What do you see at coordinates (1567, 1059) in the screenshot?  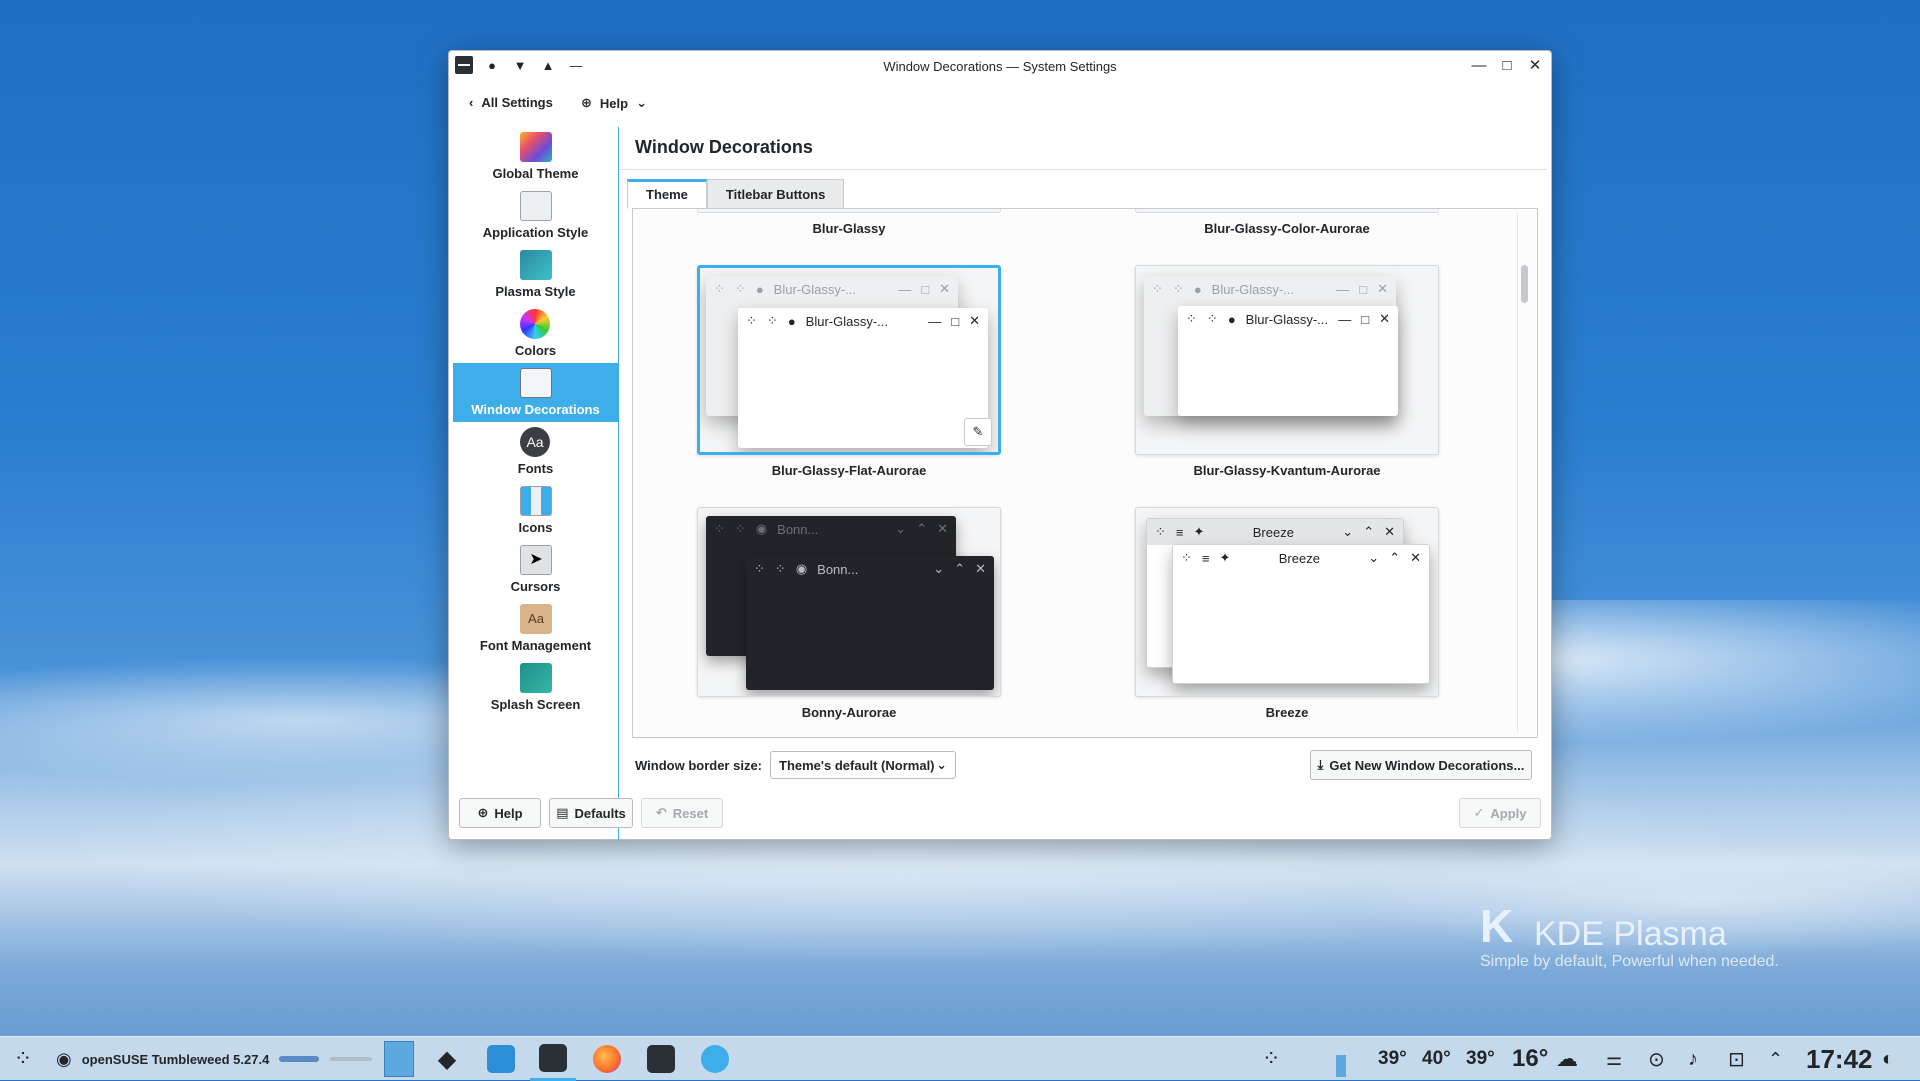 I see `cloud-icon: ☁` at bounding box center [1567, 1059].